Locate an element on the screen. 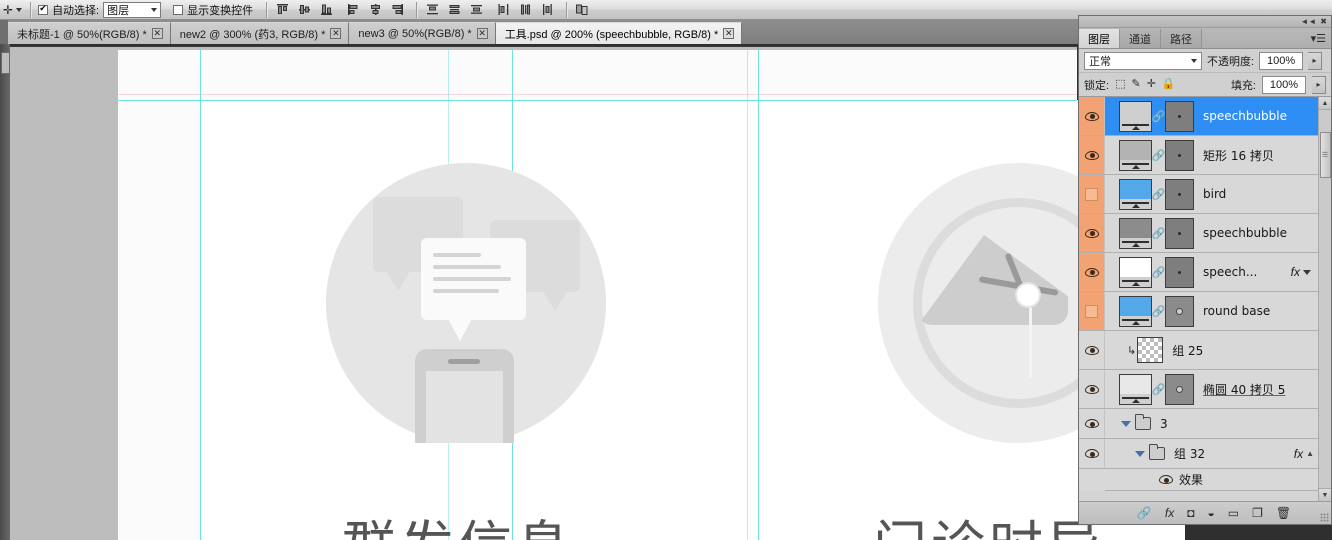 This screenshot has width=1332, height=540. collapse-left-dock-button is located at coordinates (5, 63).